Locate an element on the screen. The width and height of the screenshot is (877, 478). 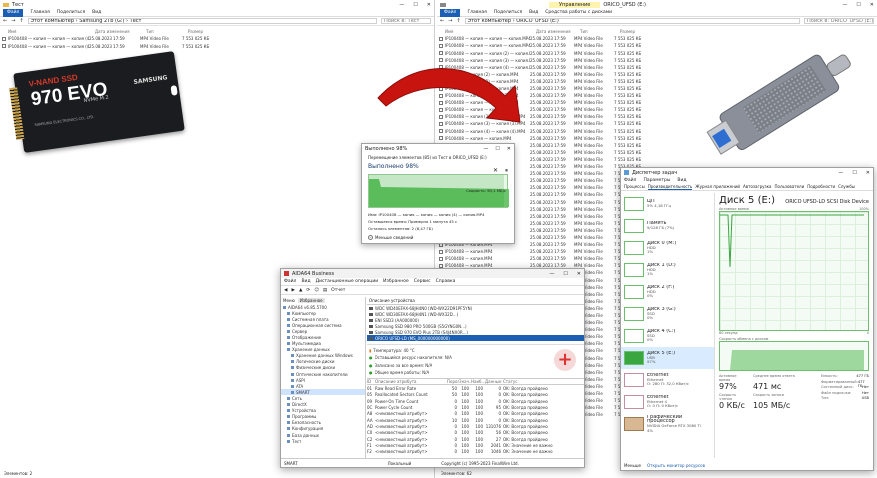
cancel-icon: ✕ is located at coordinates (495, 170).